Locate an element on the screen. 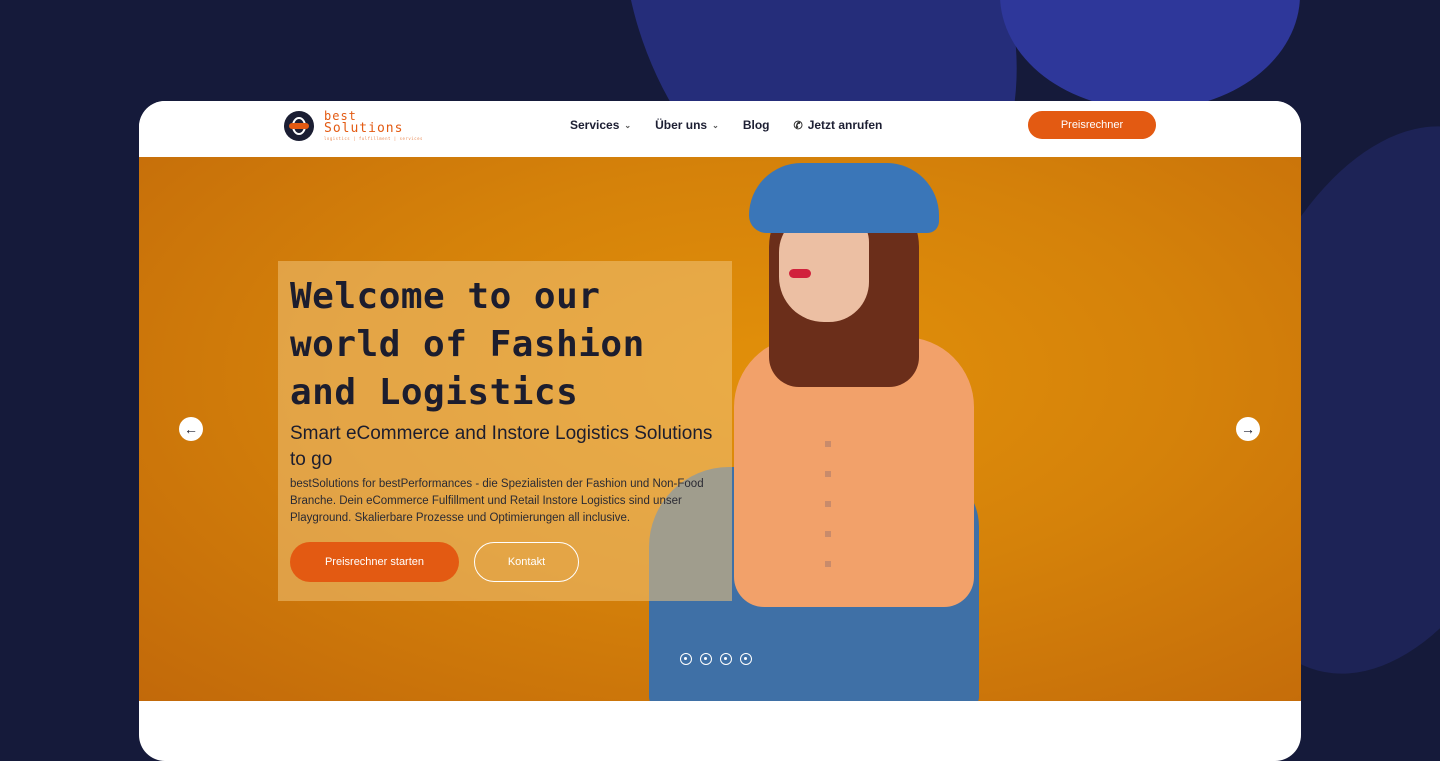 This screenshot has height=761, width=1440. background-shape is located at coordinates (1150, 55).